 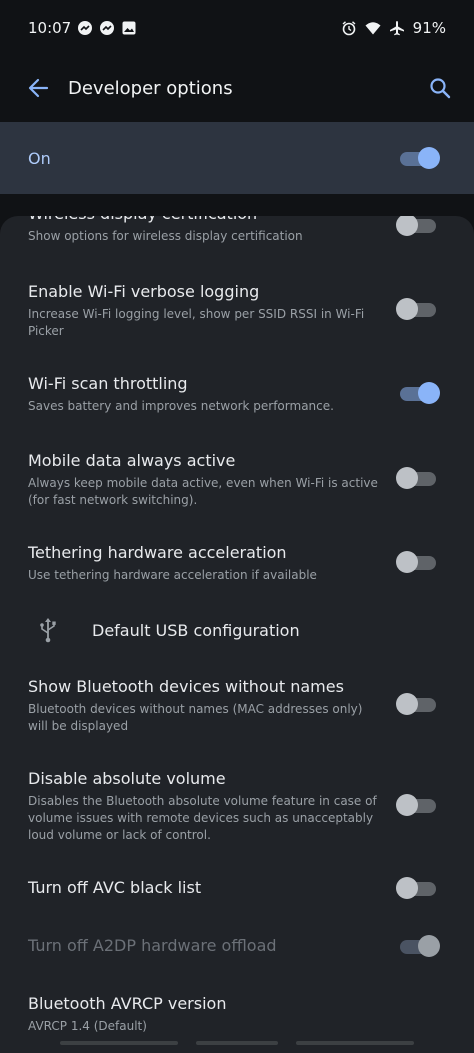 What do you see at coordinates (237, 28) in the screenshot?
I see `status-bar: 10:07 91%` at bounding box center [237, 28].